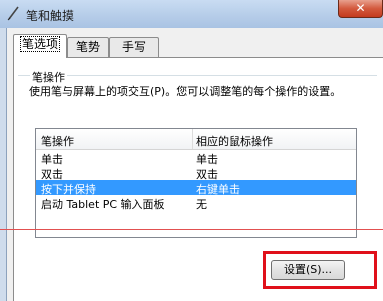  I want to click on tab-label: 笔选项, so click(39, 44).